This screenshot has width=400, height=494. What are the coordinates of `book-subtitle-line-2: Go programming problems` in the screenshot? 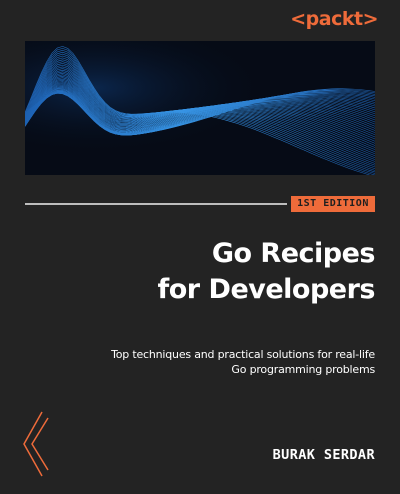 It's located at (303, 369).